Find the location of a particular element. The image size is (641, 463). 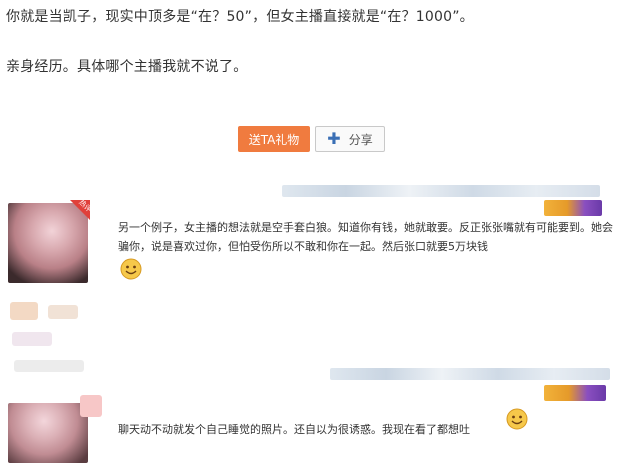

post-text-line-1: 你就是当凯子，现实中顶多是“在？50”，但女主播直接就是“在？1000”。 is located at coordinates (240, 17).